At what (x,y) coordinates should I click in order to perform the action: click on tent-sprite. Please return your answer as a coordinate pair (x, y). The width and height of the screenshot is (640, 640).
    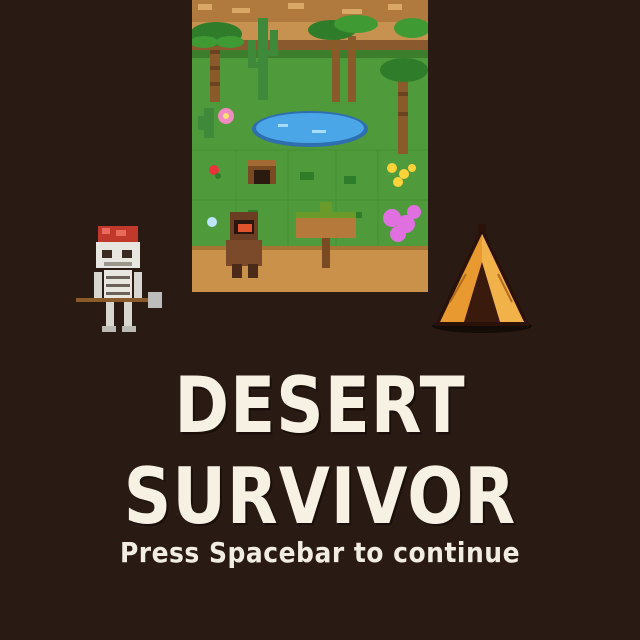
    Looking at the image, I should click on (482, 278).